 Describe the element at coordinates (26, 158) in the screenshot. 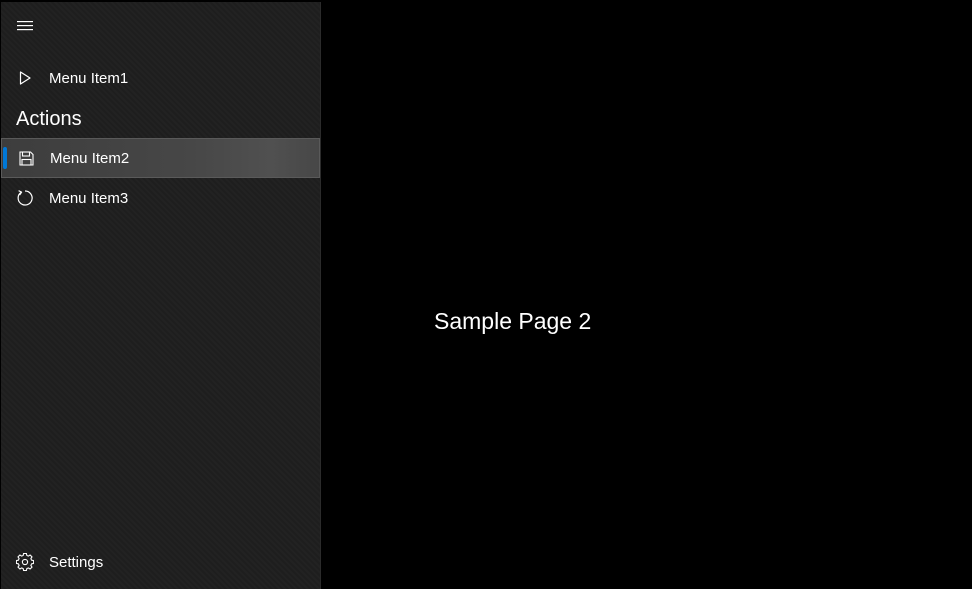

I see `save-icon` at that location.